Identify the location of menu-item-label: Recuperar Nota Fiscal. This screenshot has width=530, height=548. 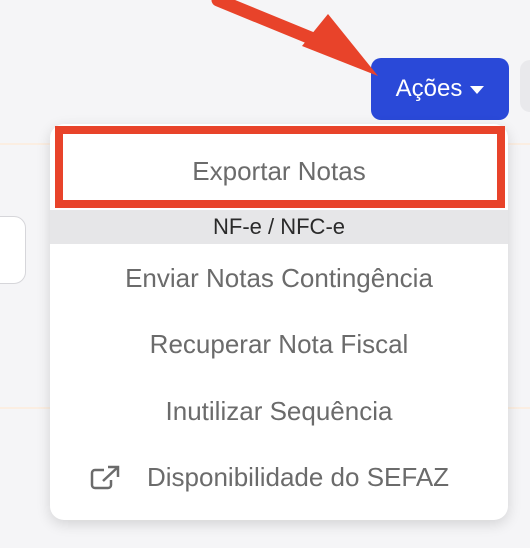
(279, 343).